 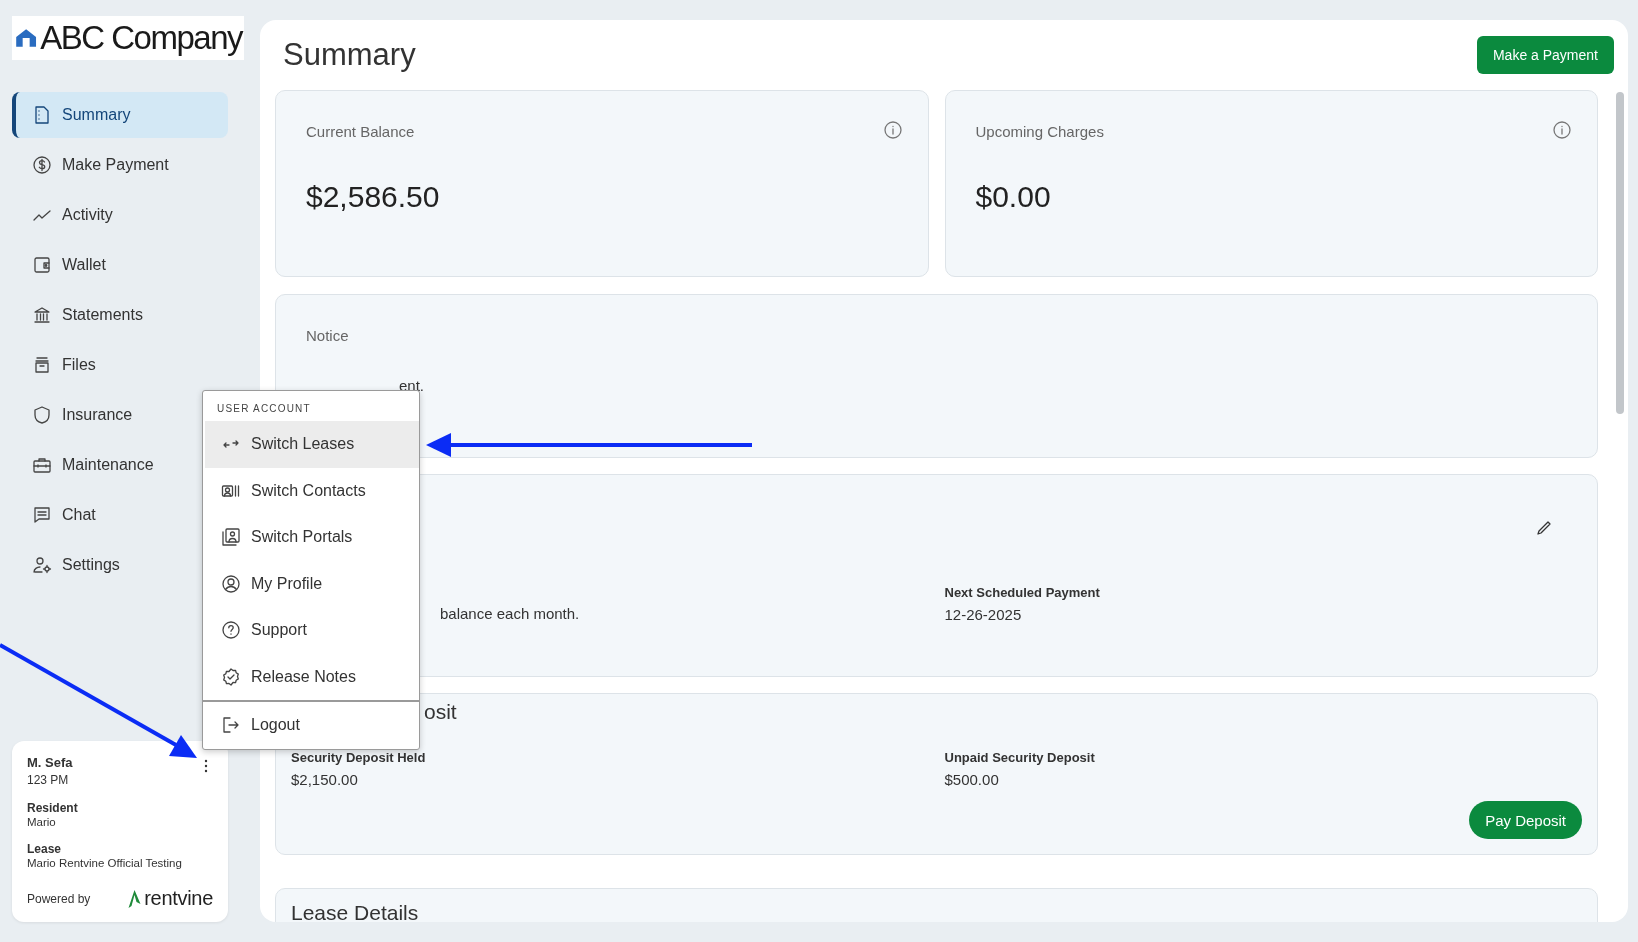 What do you see at coordinates (42, 115) in the screenshot?
I see `document-icon` at bounding box center [42, 115].